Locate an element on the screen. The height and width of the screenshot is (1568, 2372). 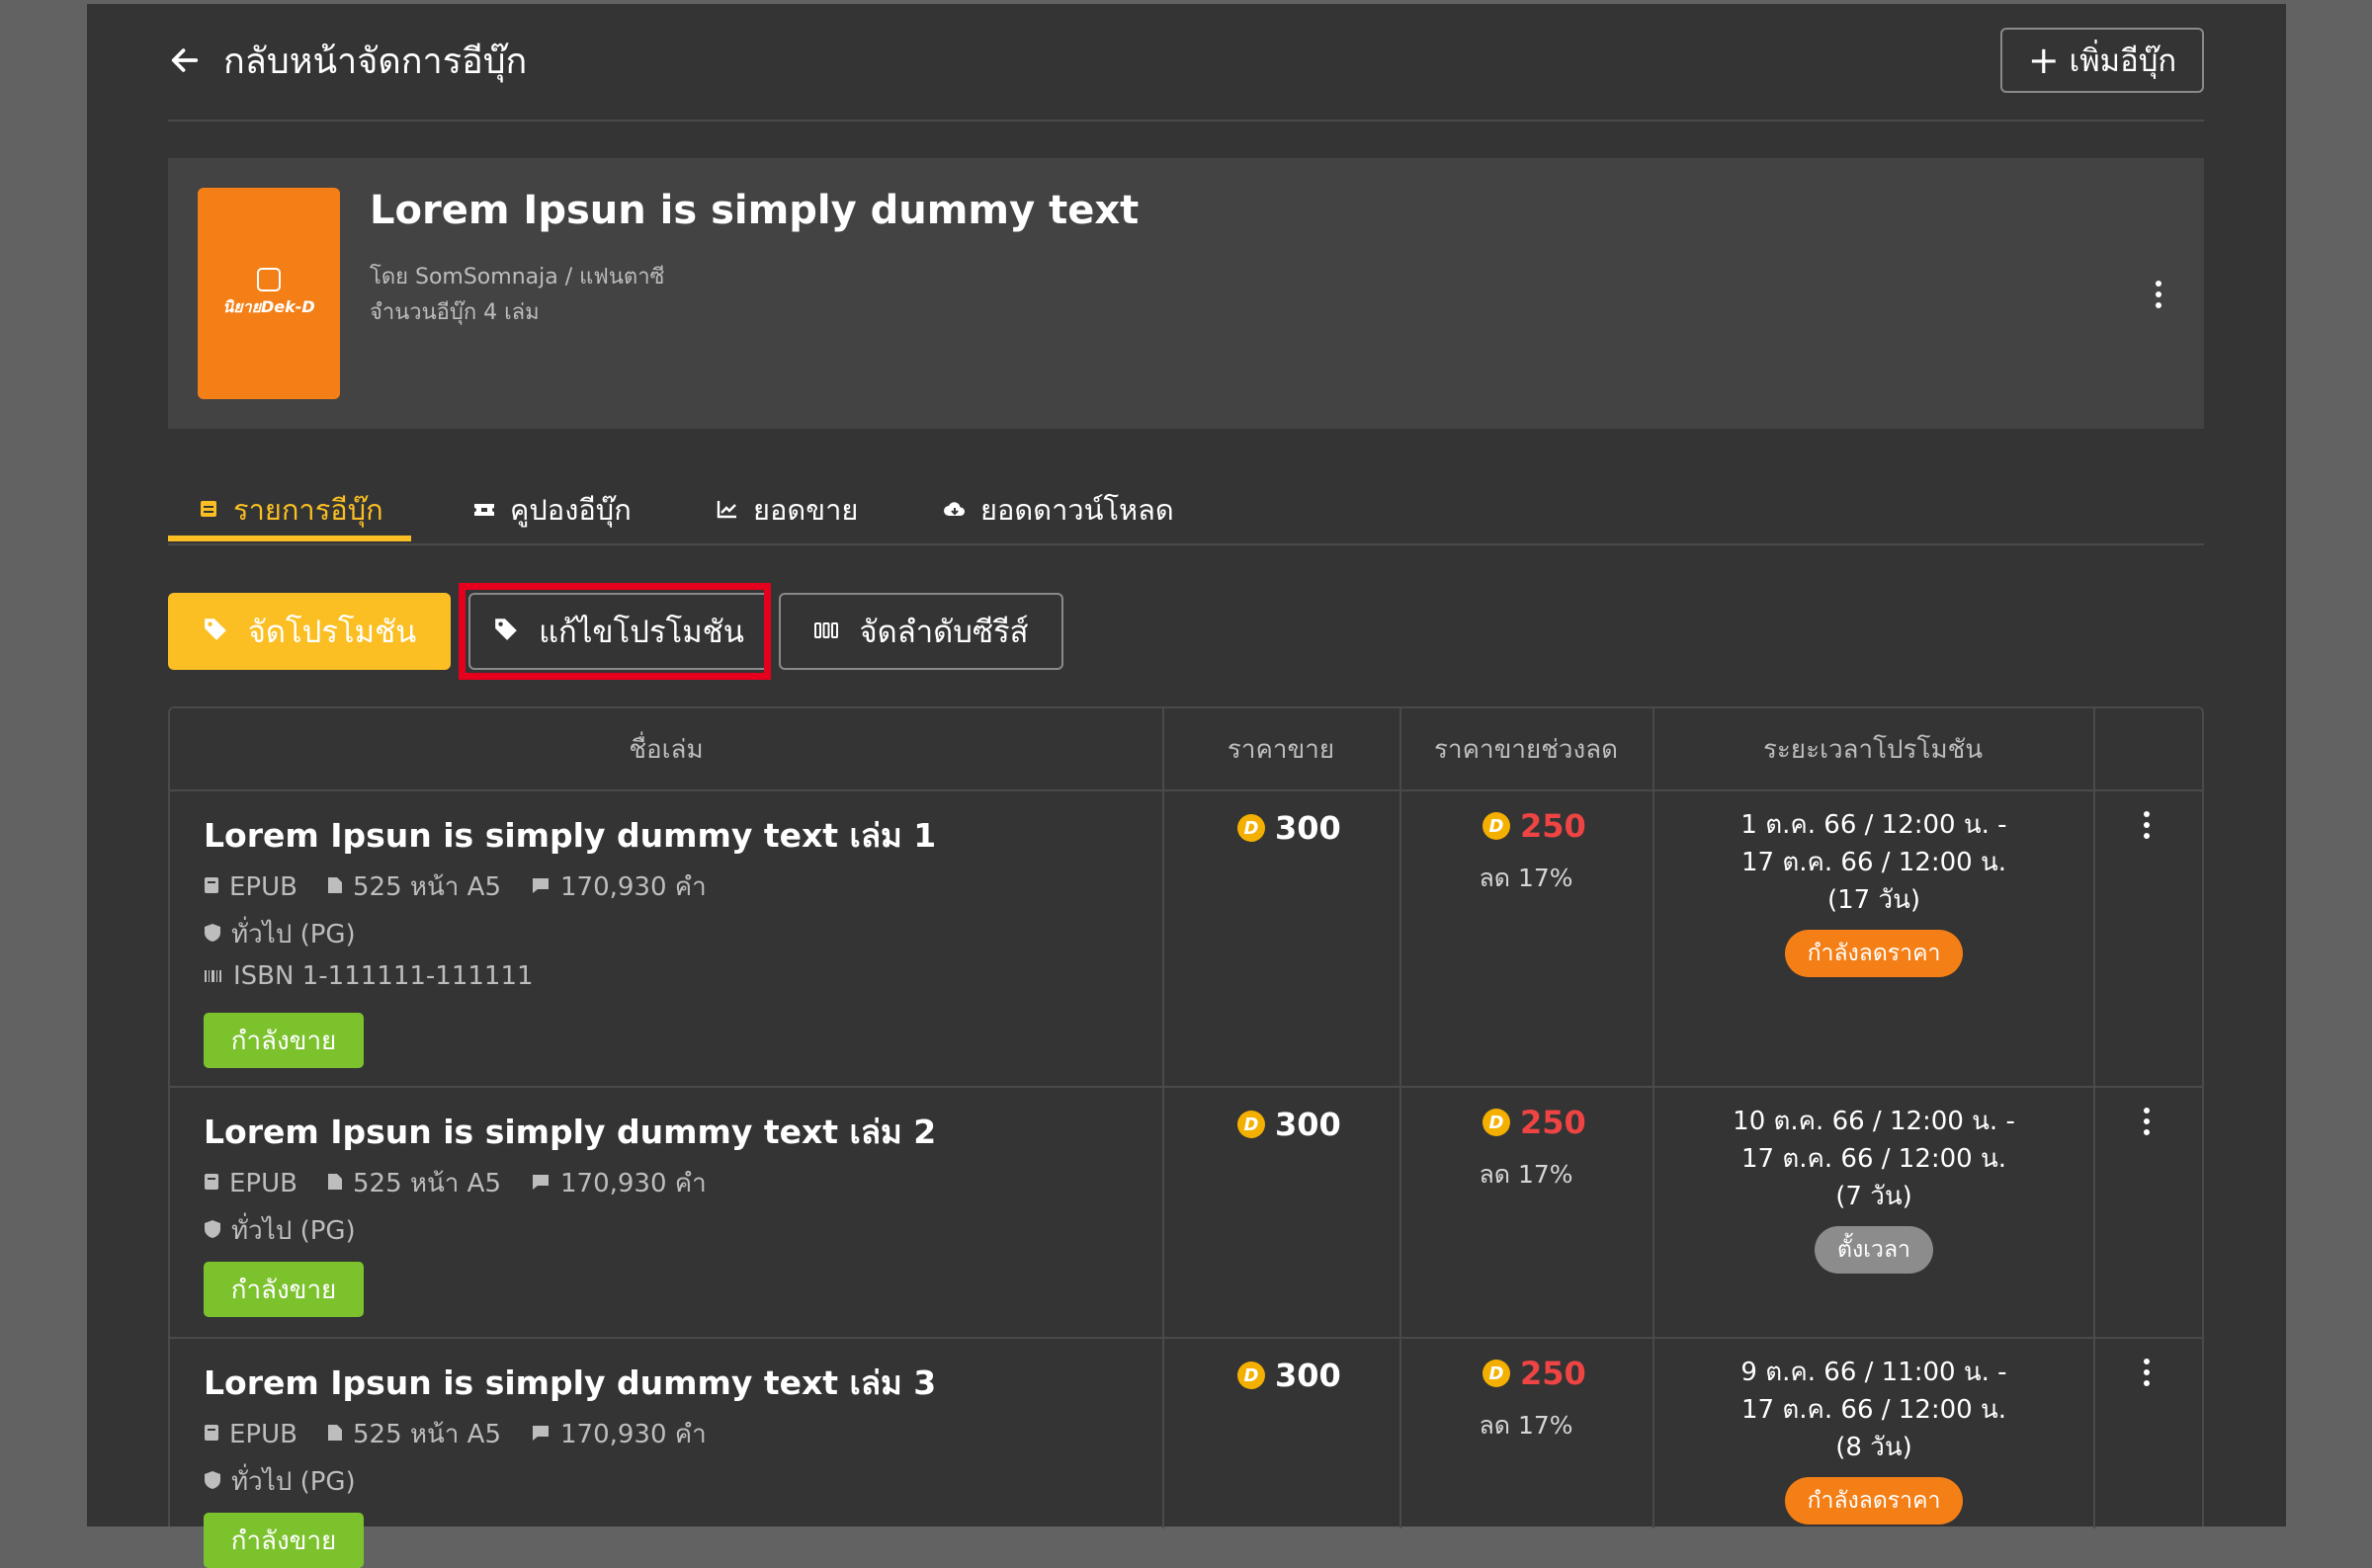
series-columns-icon is located at coordinates (826, 631).